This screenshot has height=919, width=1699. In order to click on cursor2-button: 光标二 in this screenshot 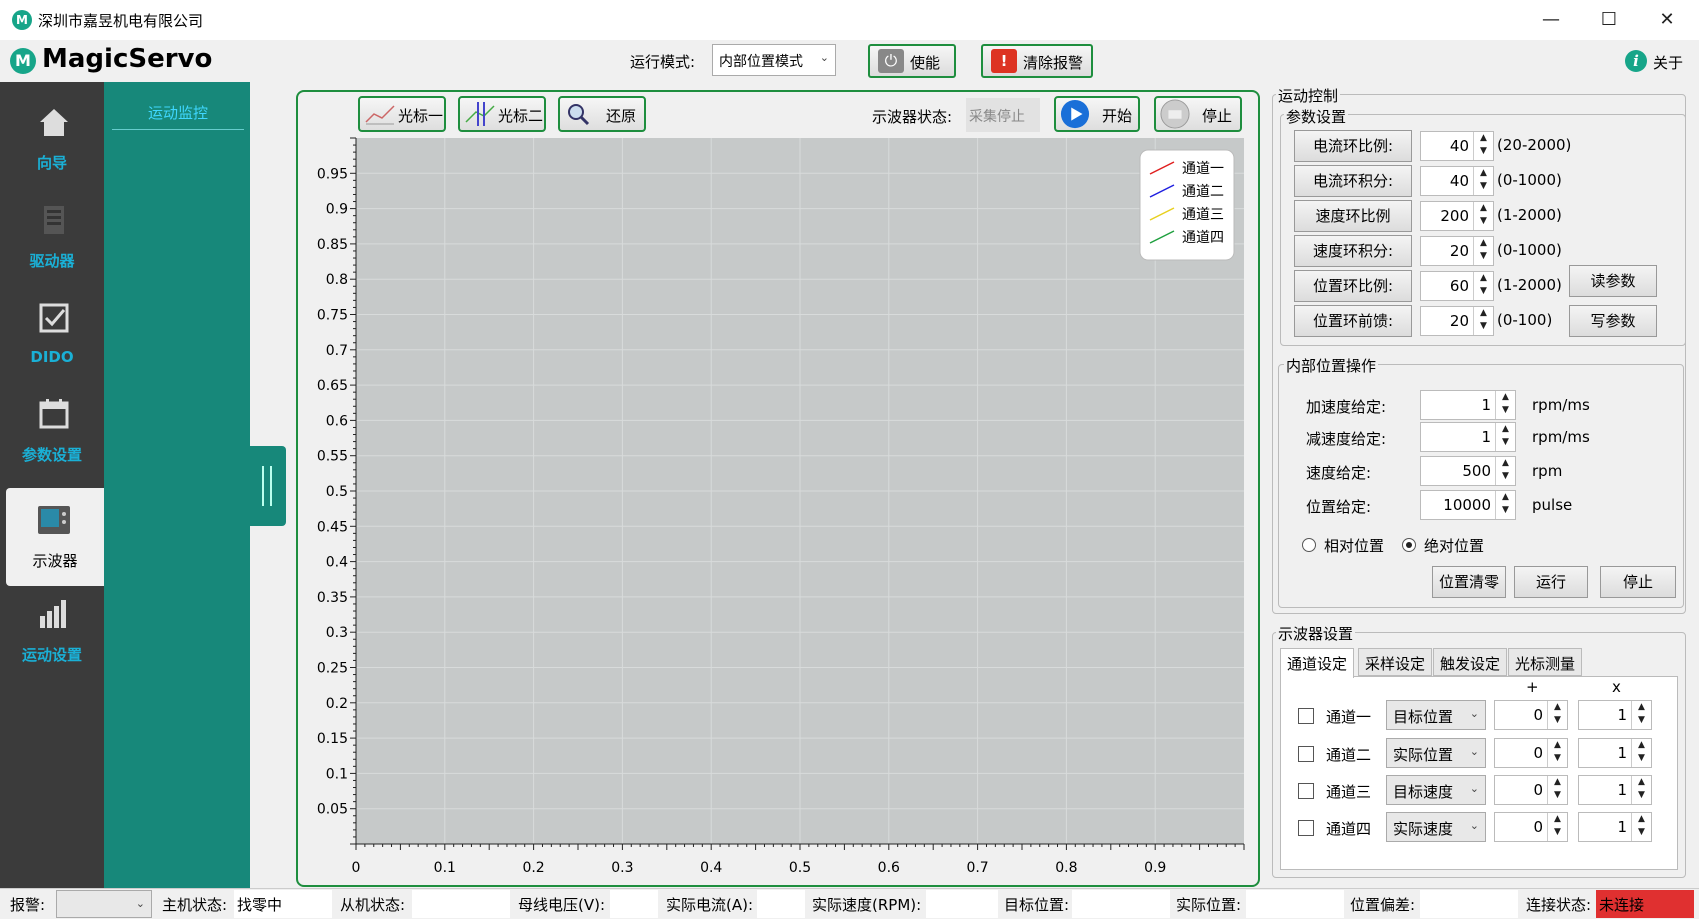, I will do `click(502, 114)`.